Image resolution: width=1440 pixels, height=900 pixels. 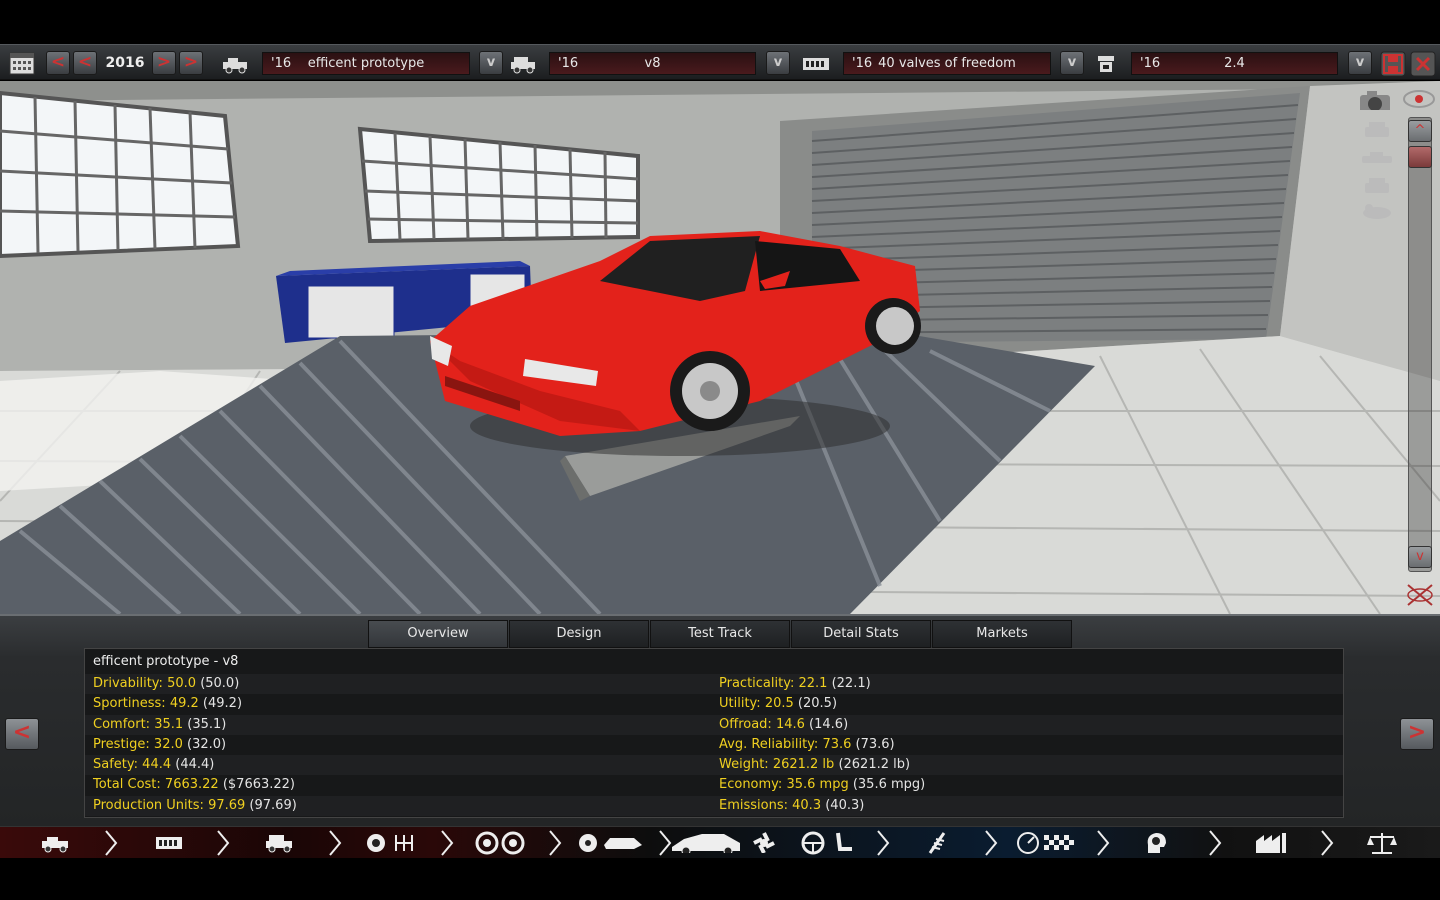 I want to click on zoom-scrollbar-thumb, so click(x=1420, y=157).